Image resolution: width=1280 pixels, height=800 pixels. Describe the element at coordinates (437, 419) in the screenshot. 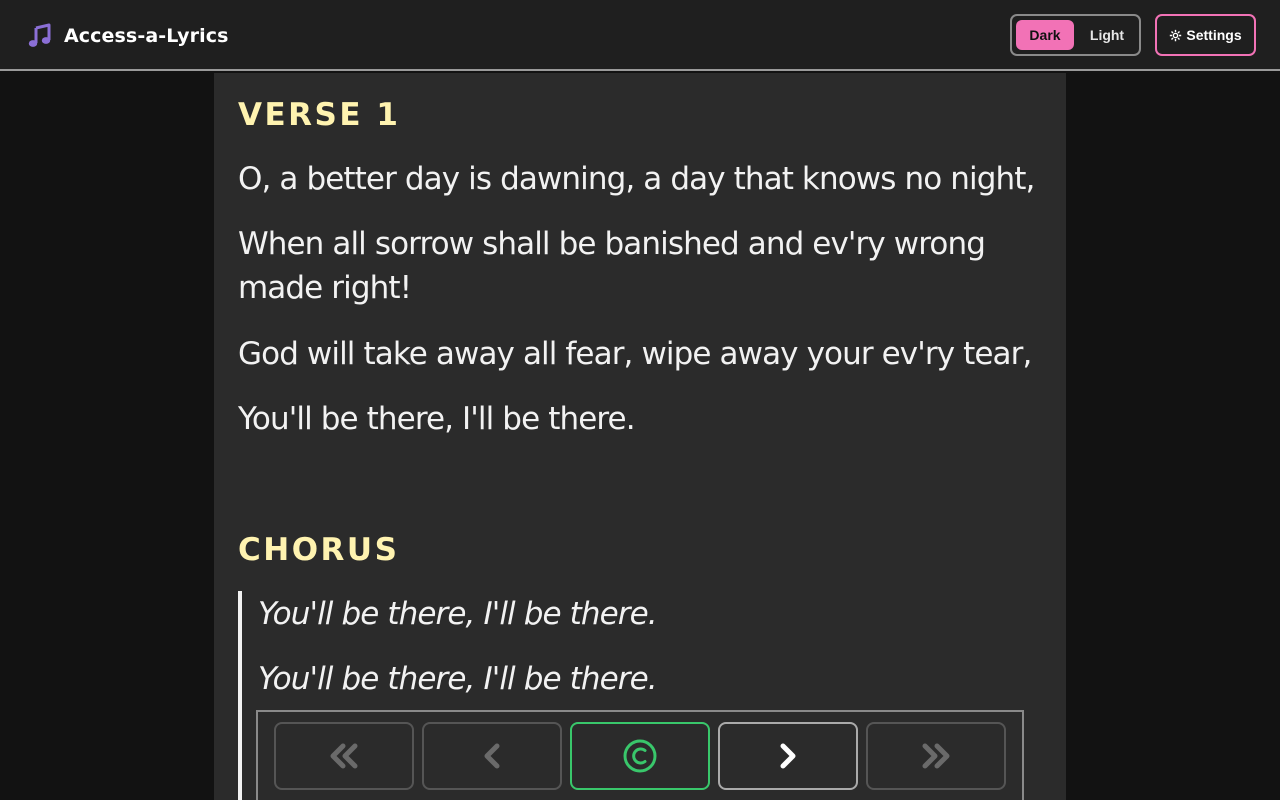

I see `lyric-line: You'll be there, I'll be there.` at that location.